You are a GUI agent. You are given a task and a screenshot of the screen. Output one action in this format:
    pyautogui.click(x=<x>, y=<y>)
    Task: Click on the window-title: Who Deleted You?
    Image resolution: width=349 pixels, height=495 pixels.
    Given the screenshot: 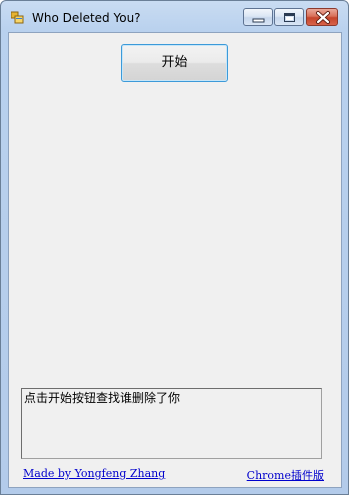 What is the action you would take?
    pyautogui.click(x=86, y=18)
    